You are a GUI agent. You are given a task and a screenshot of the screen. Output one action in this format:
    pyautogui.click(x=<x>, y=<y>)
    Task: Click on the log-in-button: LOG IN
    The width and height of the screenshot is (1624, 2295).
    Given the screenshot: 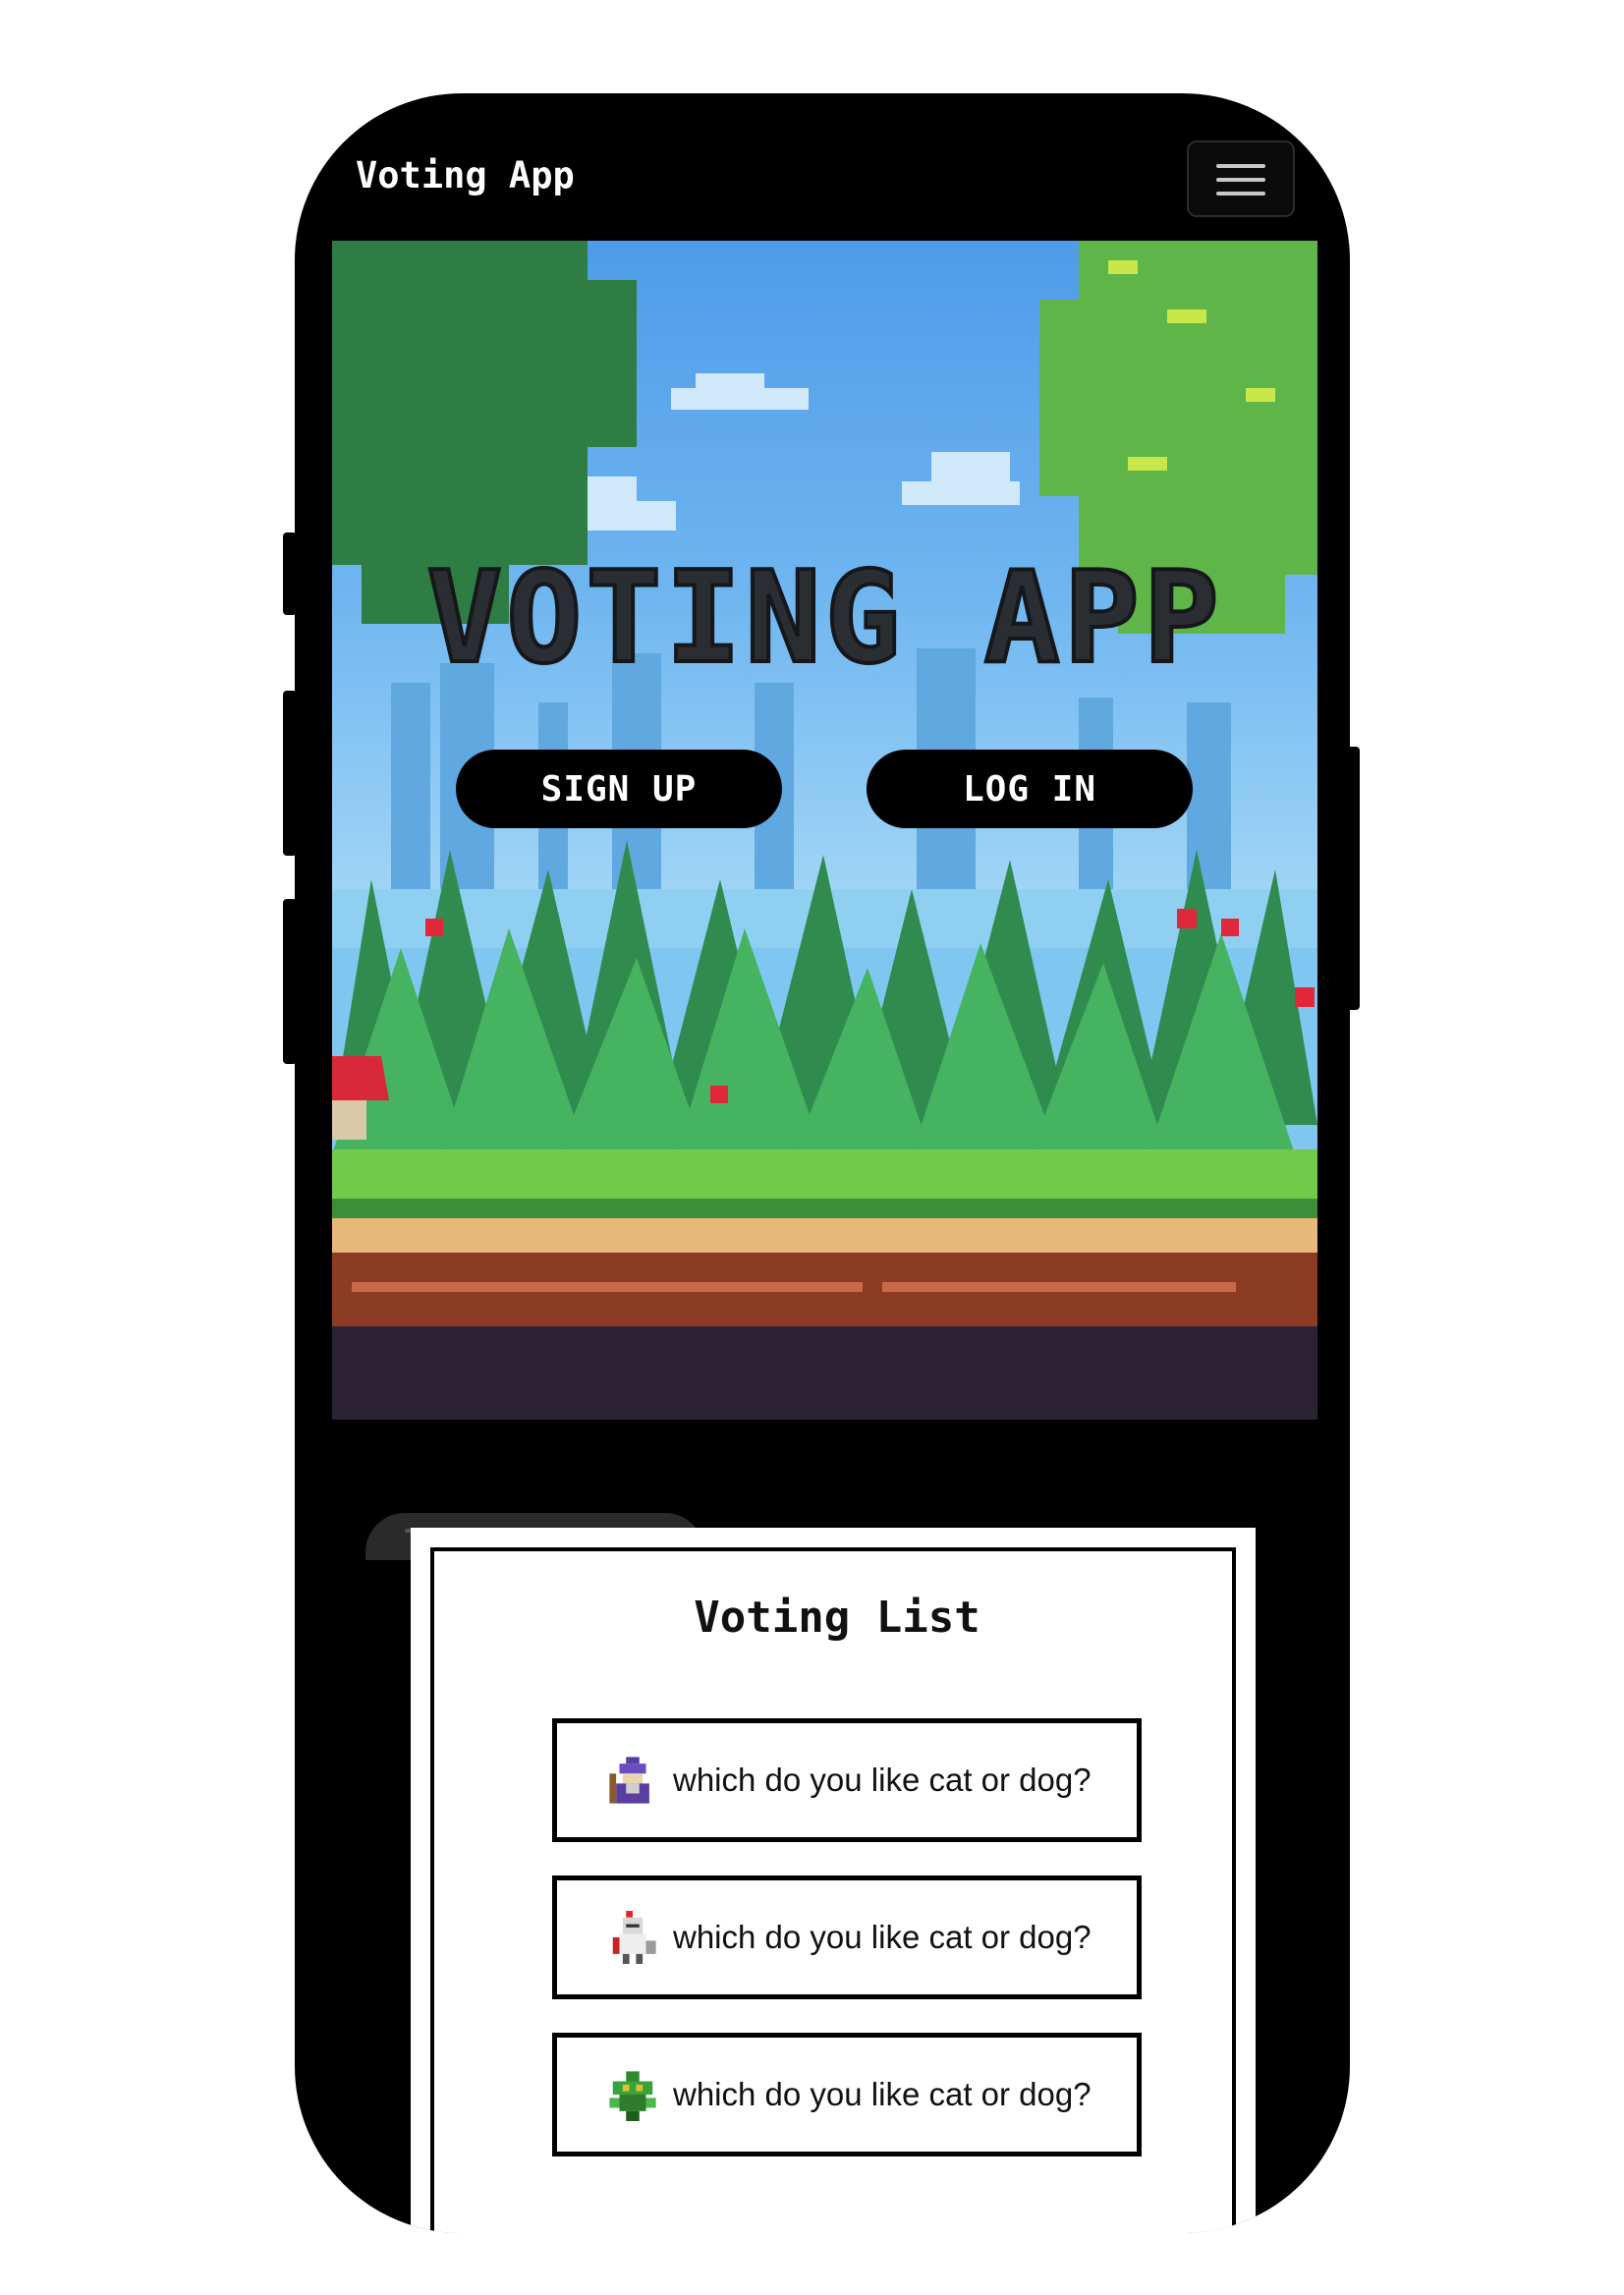 What is the action you would take?
    pyautogui.click(x=1030, y=789)
    